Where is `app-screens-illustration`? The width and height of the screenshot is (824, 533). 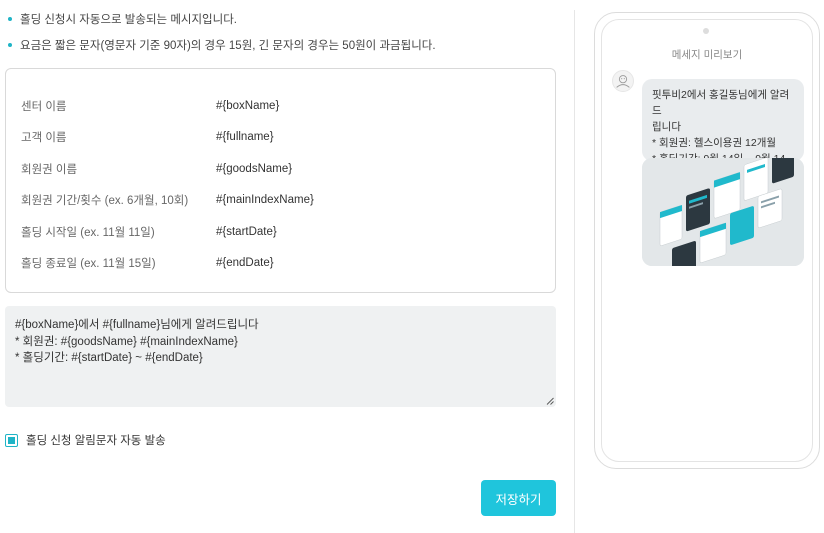
app-screens-illustration is located at coordinates (723, 212).